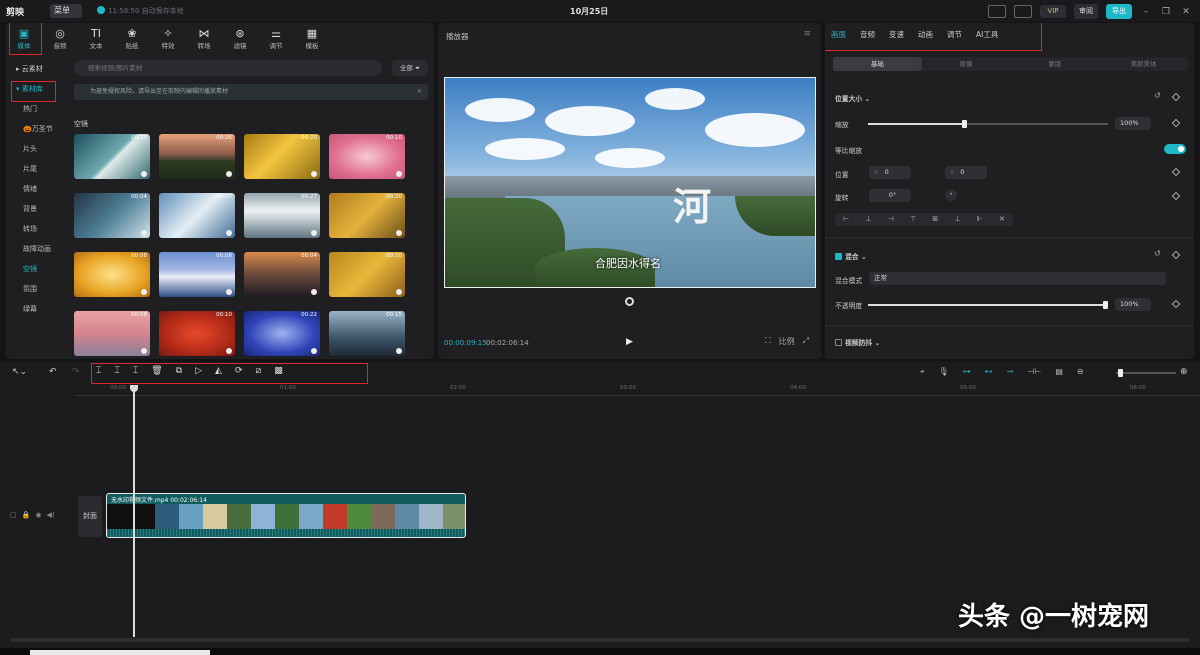  I want to click on opacity-slider, so click(988, 305).